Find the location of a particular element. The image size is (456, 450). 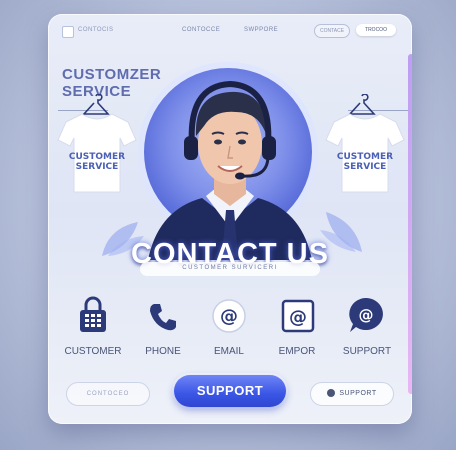

chat-dot-icon is located at coordinates (331, 393).